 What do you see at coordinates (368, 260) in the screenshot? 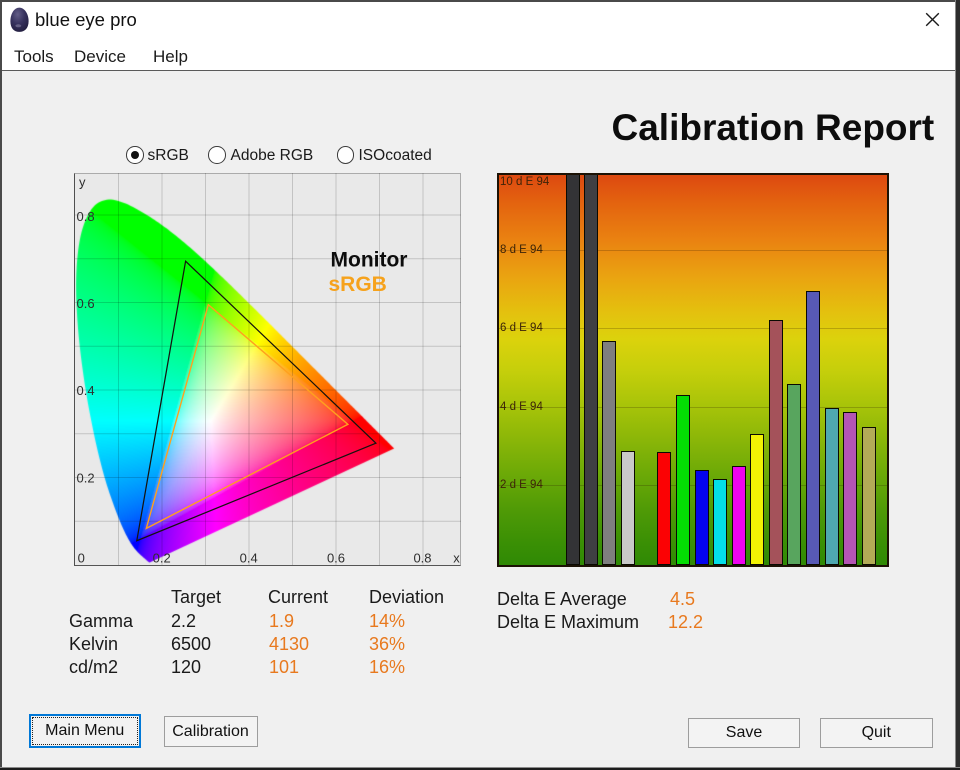
I see `svg-text: Monitor` at bounding box center [368, 260].